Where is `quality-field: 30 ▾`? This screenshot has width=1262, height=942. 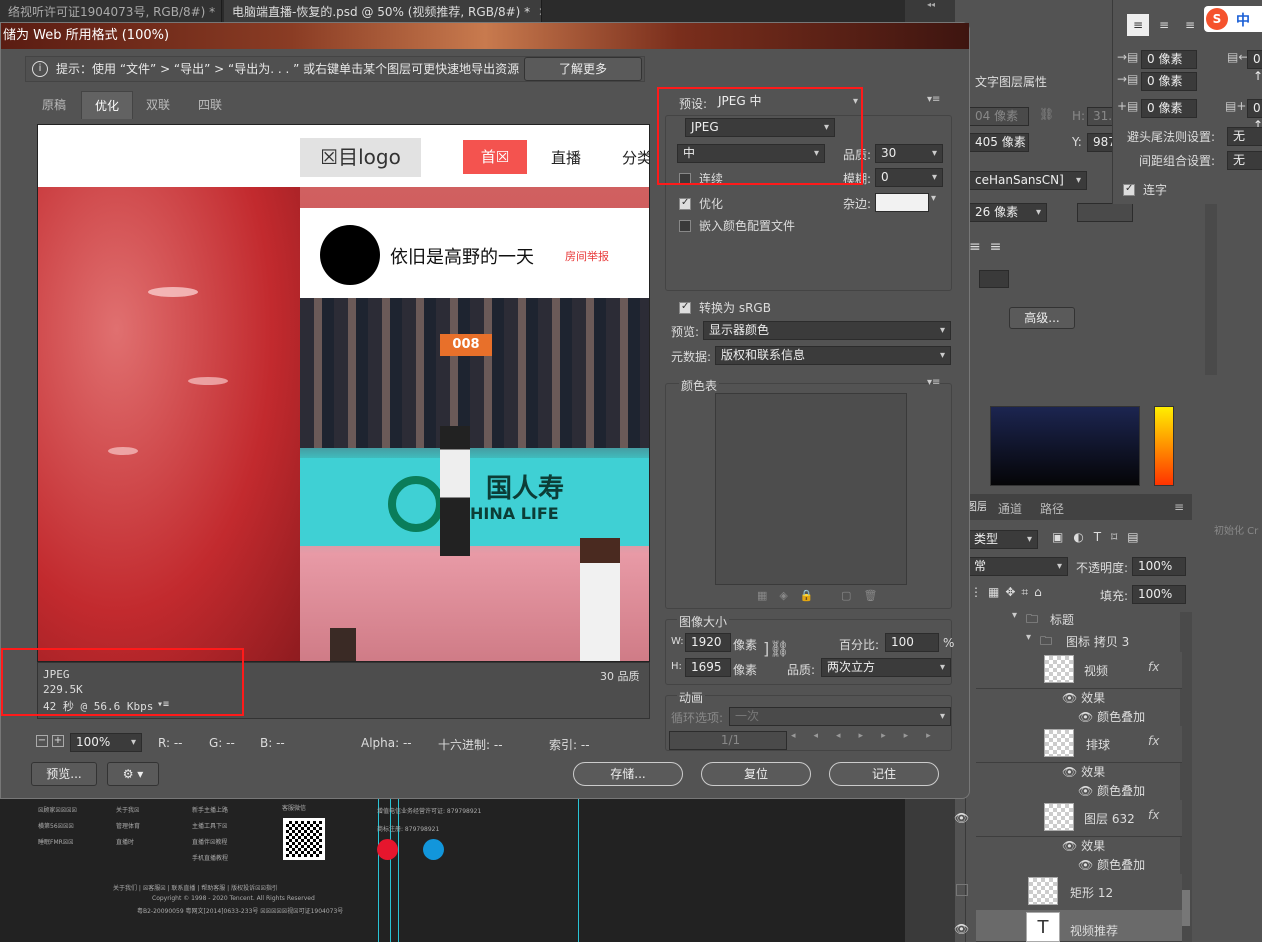
quality-field: 30 ▾ is located at coordinates (909, 153).